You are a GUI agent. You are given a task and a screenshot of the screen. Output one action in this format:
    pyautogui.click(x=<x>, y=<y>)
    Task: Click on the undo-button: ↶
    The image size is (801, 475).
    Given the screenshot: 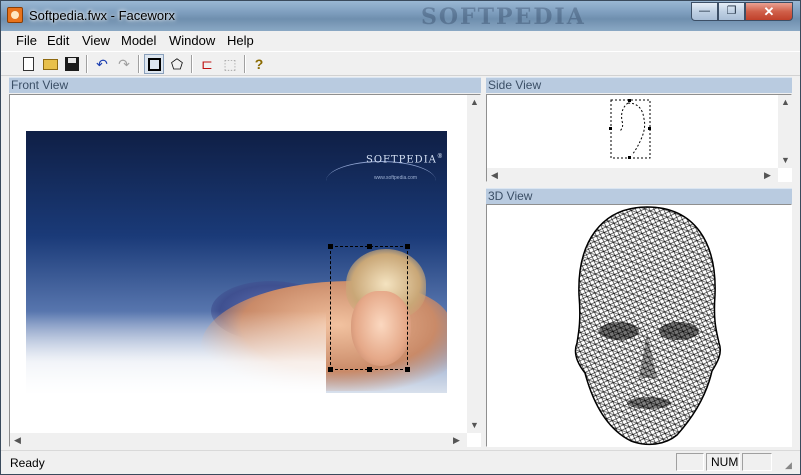 What is the action you would take?
    pyautogui.click(x=102, y=64)
    